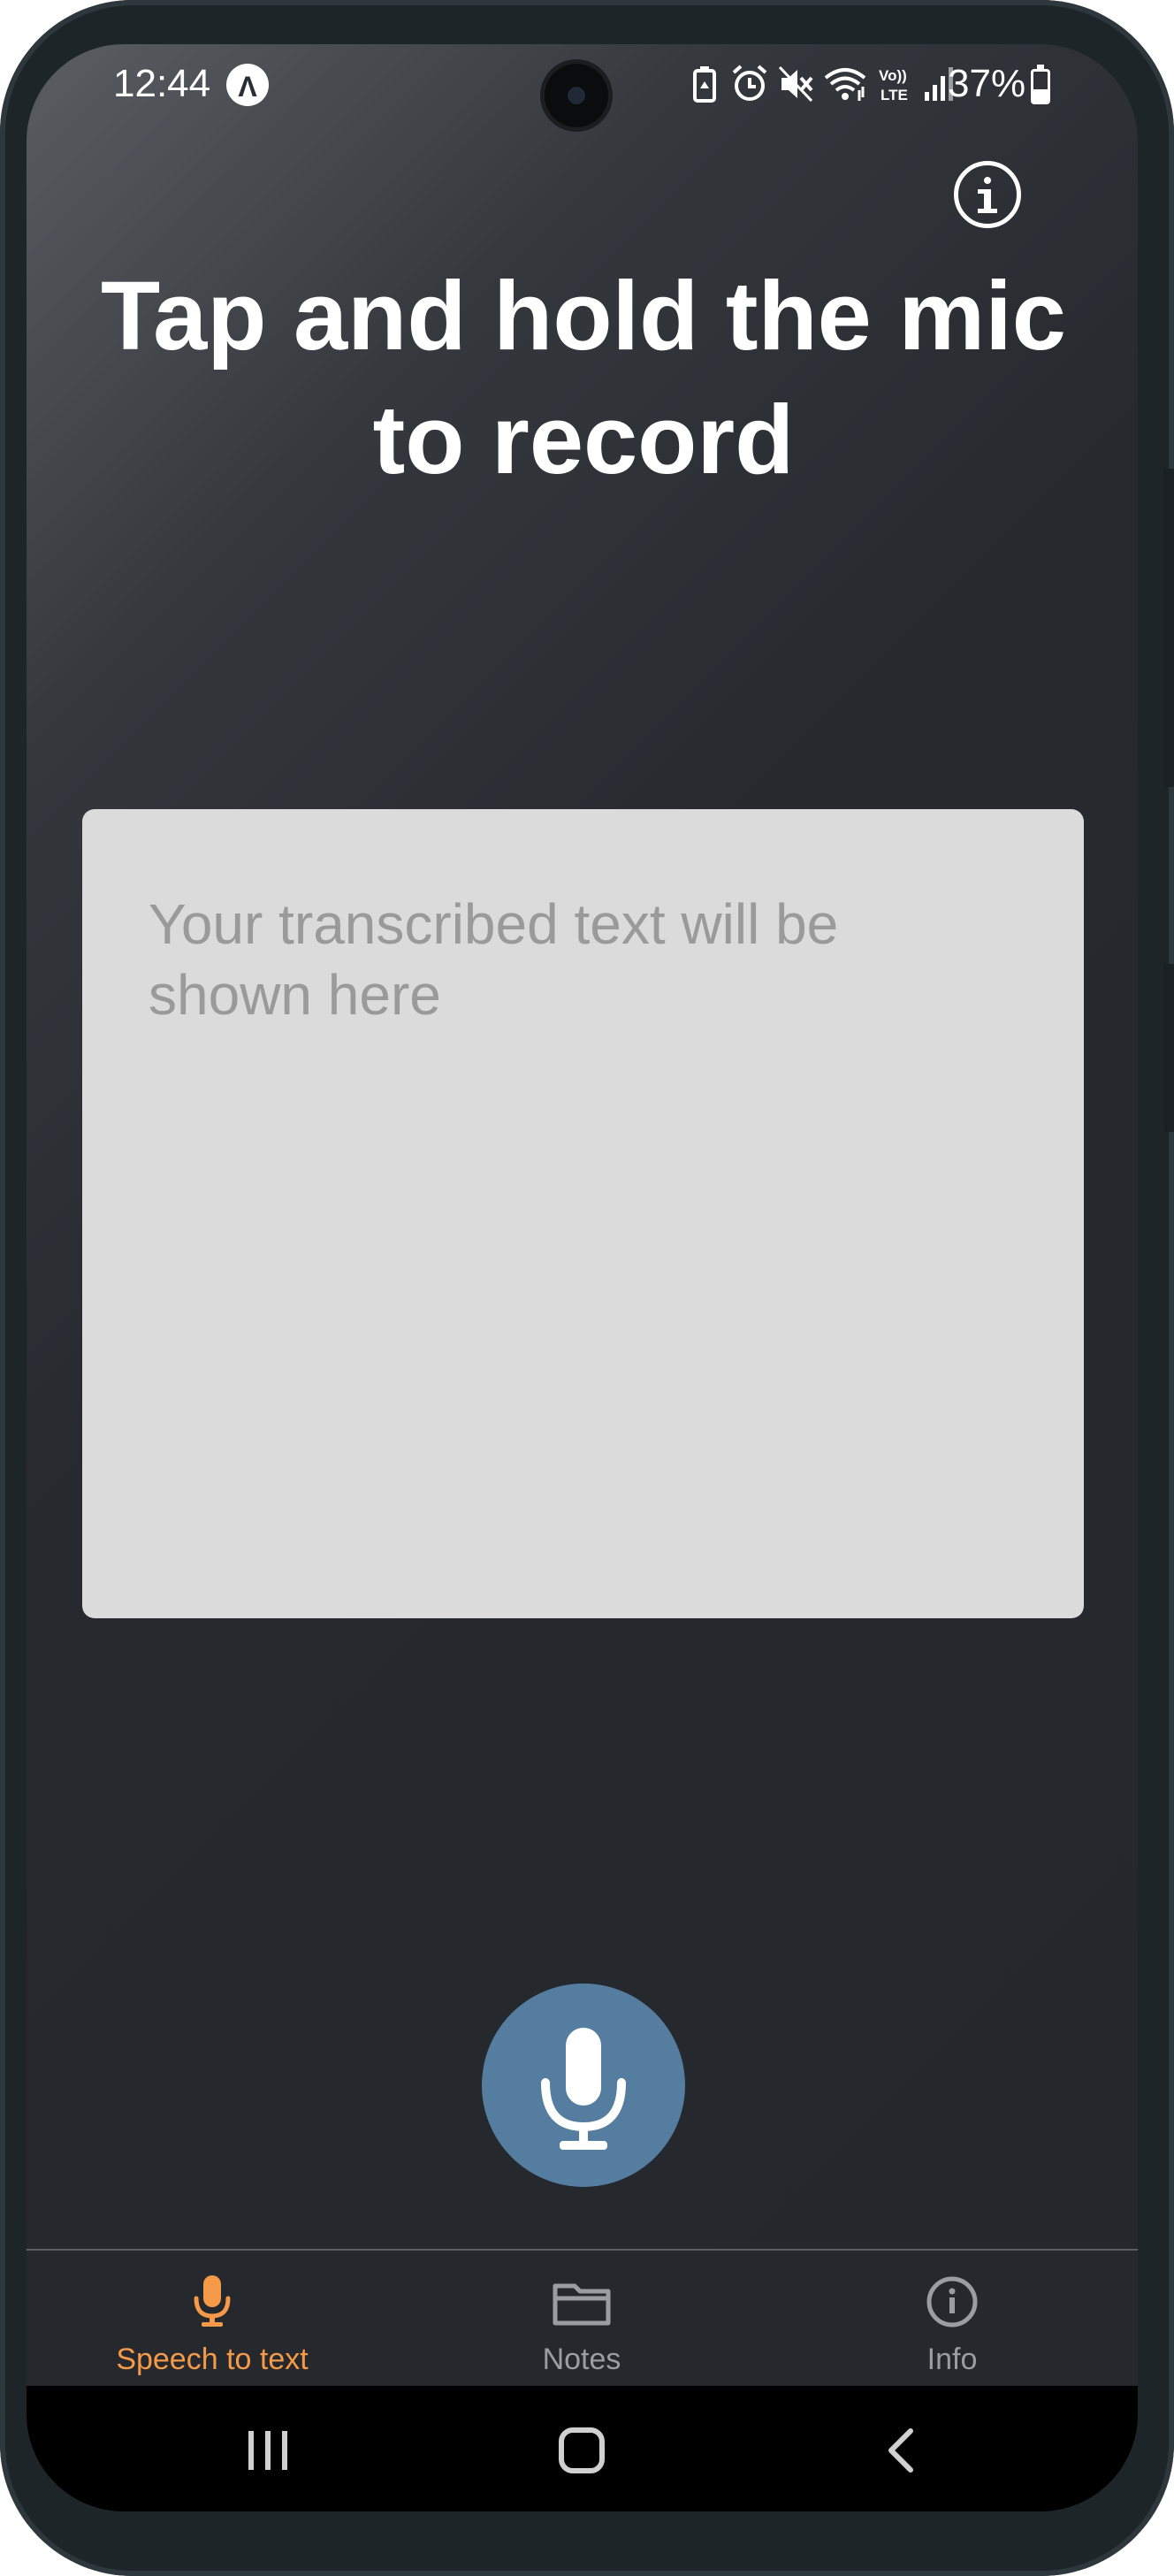  Describe the element at coordinates (893, 76) in the screenshot. I see `svg-text: Vo))` at that location.